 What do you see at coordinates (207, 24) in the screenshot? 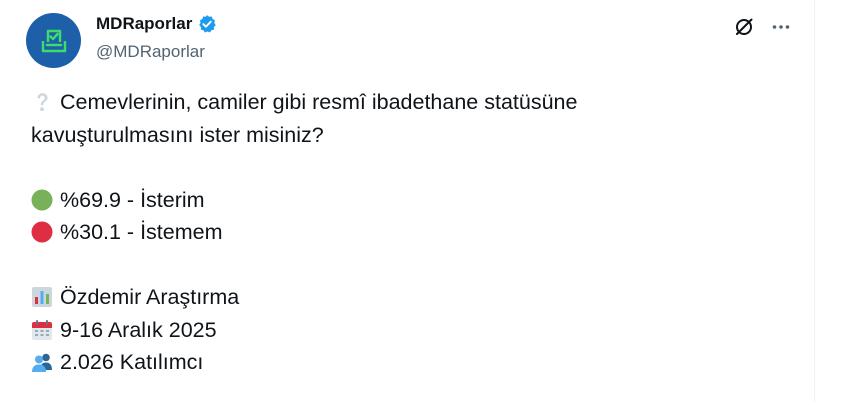
I see `verified-badge-icon` at bounding box center [207, 24].